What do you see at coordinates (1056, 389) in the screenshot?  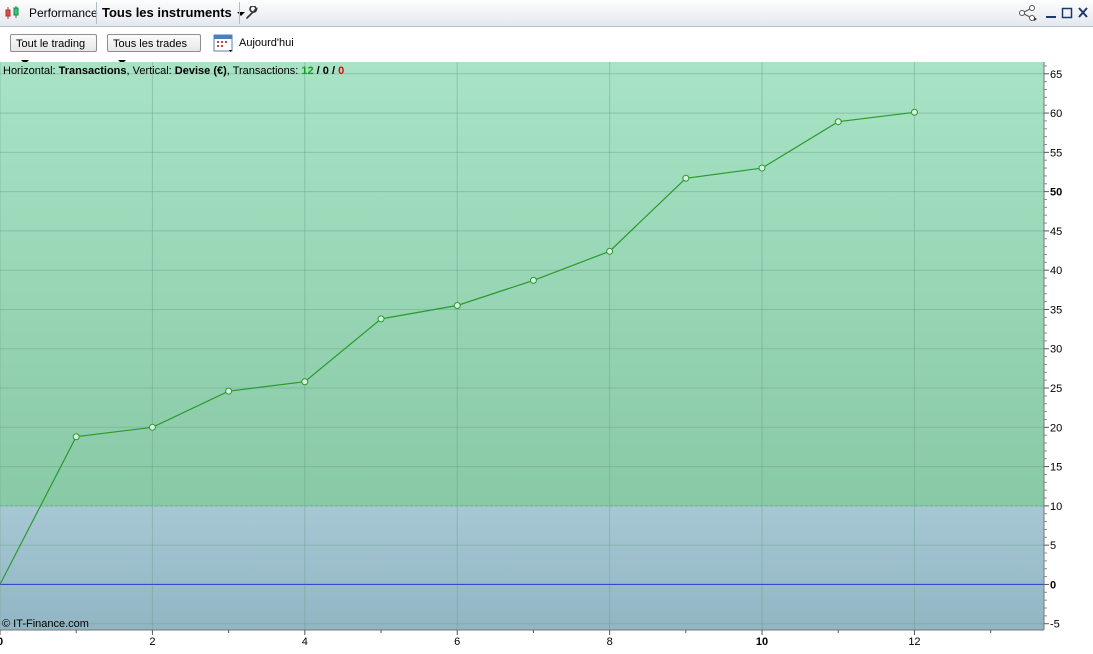 I see `y-tick-label: 25` at bounding box center [1056, 389].